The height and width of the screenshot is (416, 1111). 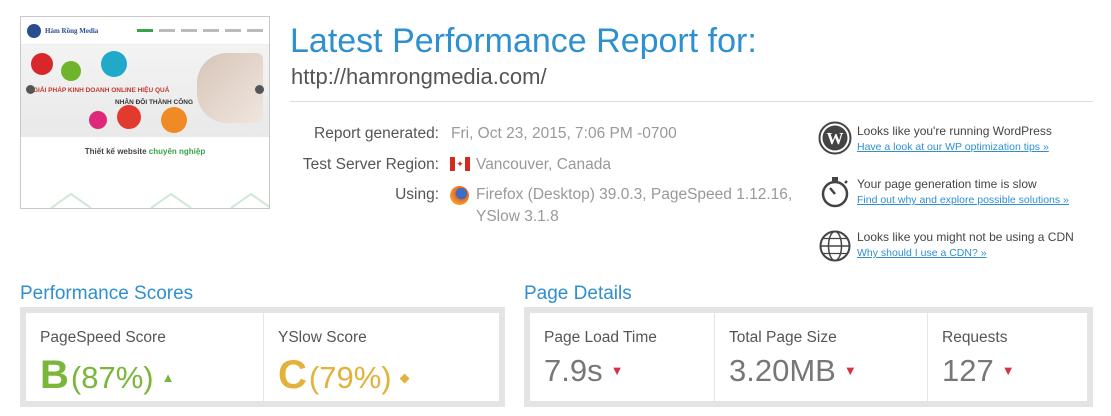 What do you see at coordinates (230, 88) in the screenshot?
I see `thumbnail-hand-image` at bounding box center [230, 88].